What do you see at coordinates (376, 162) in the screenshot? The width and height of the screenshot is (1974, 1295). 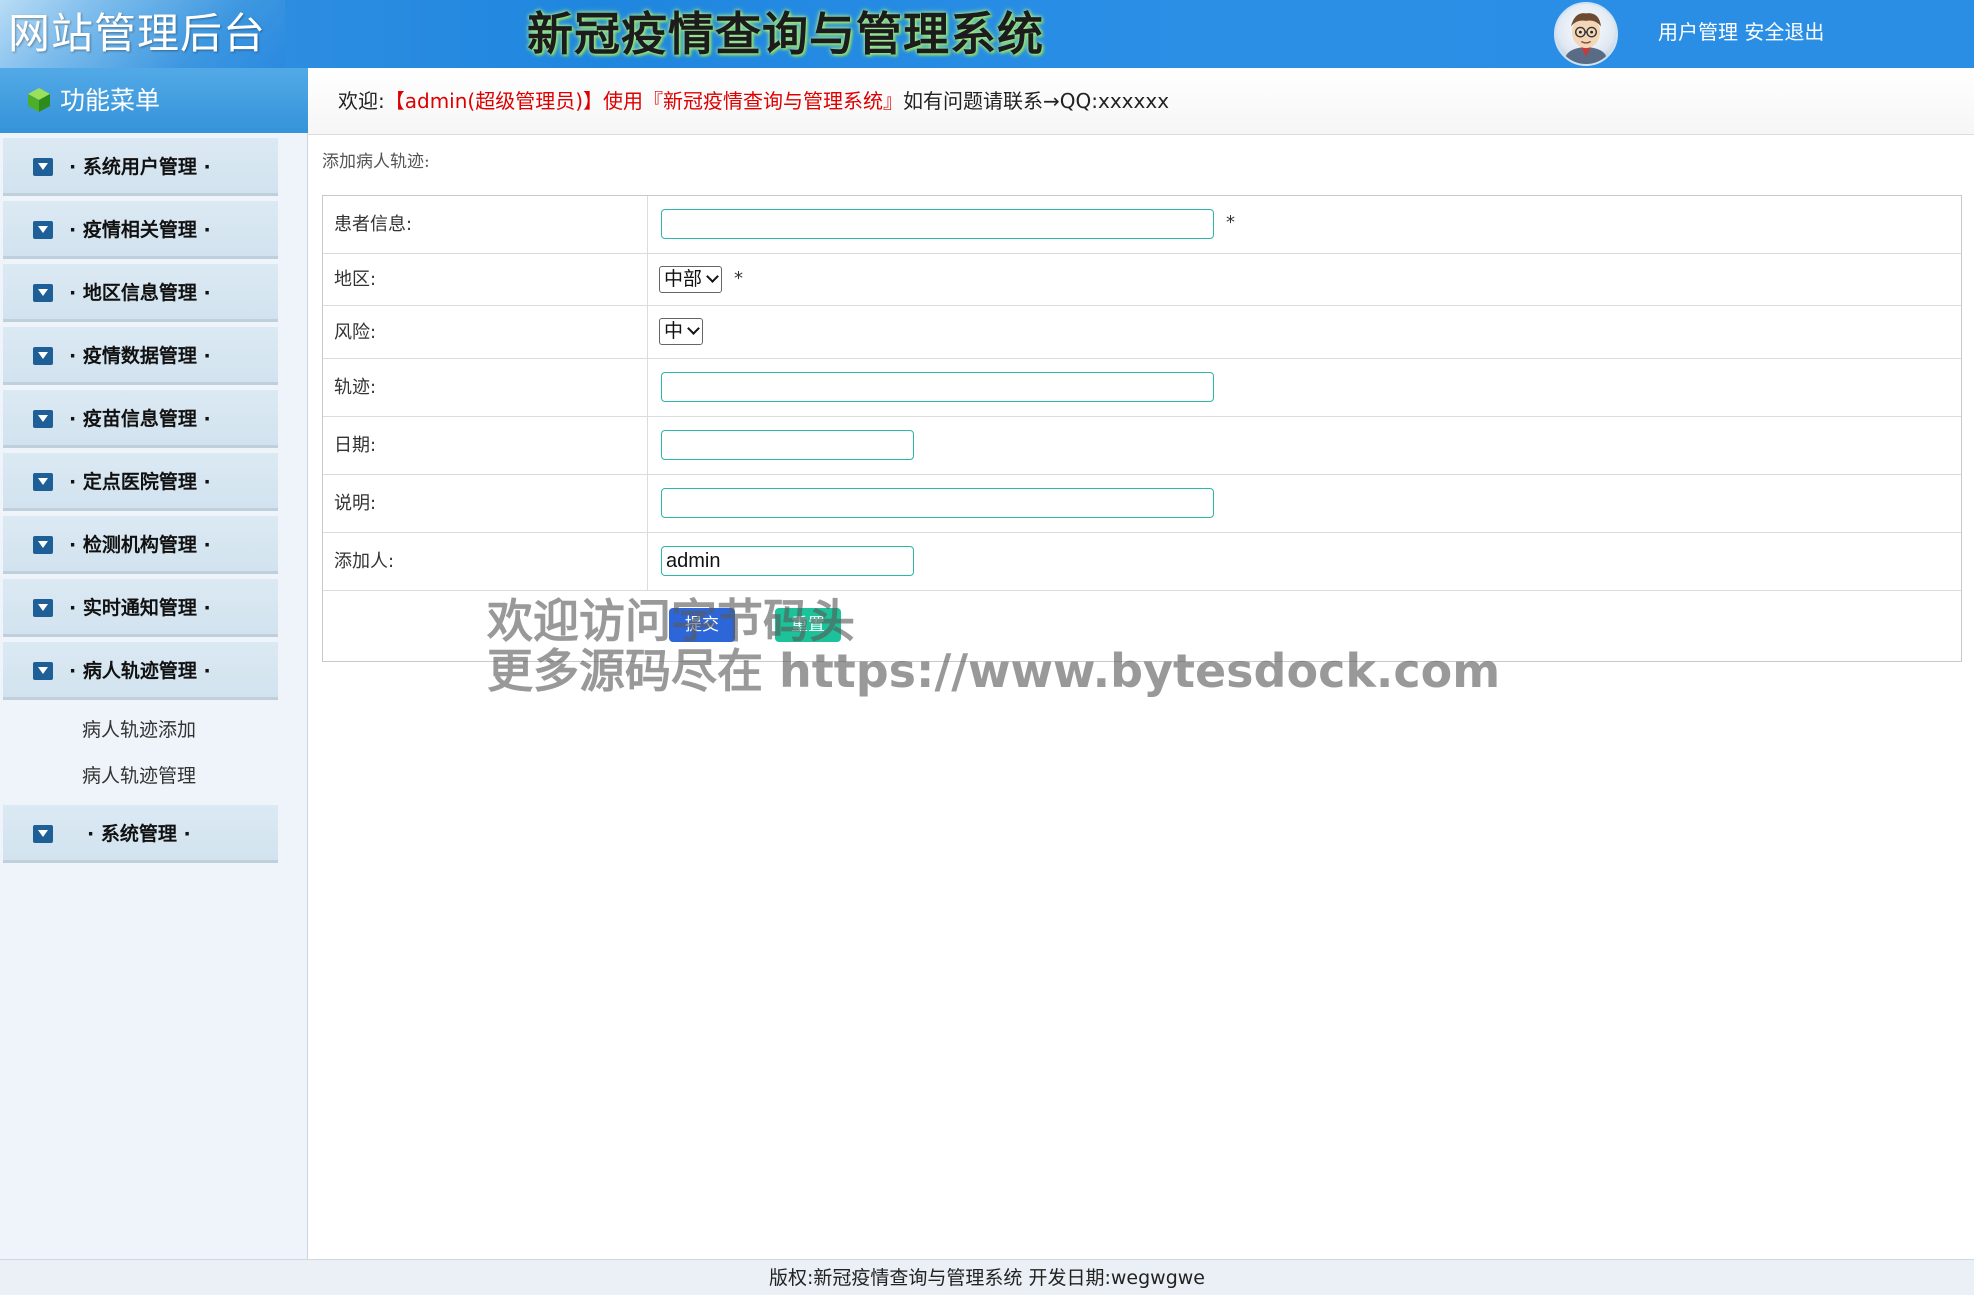 I see `page-title: 添加病人轨迹:` at bounding box center [376, 162].